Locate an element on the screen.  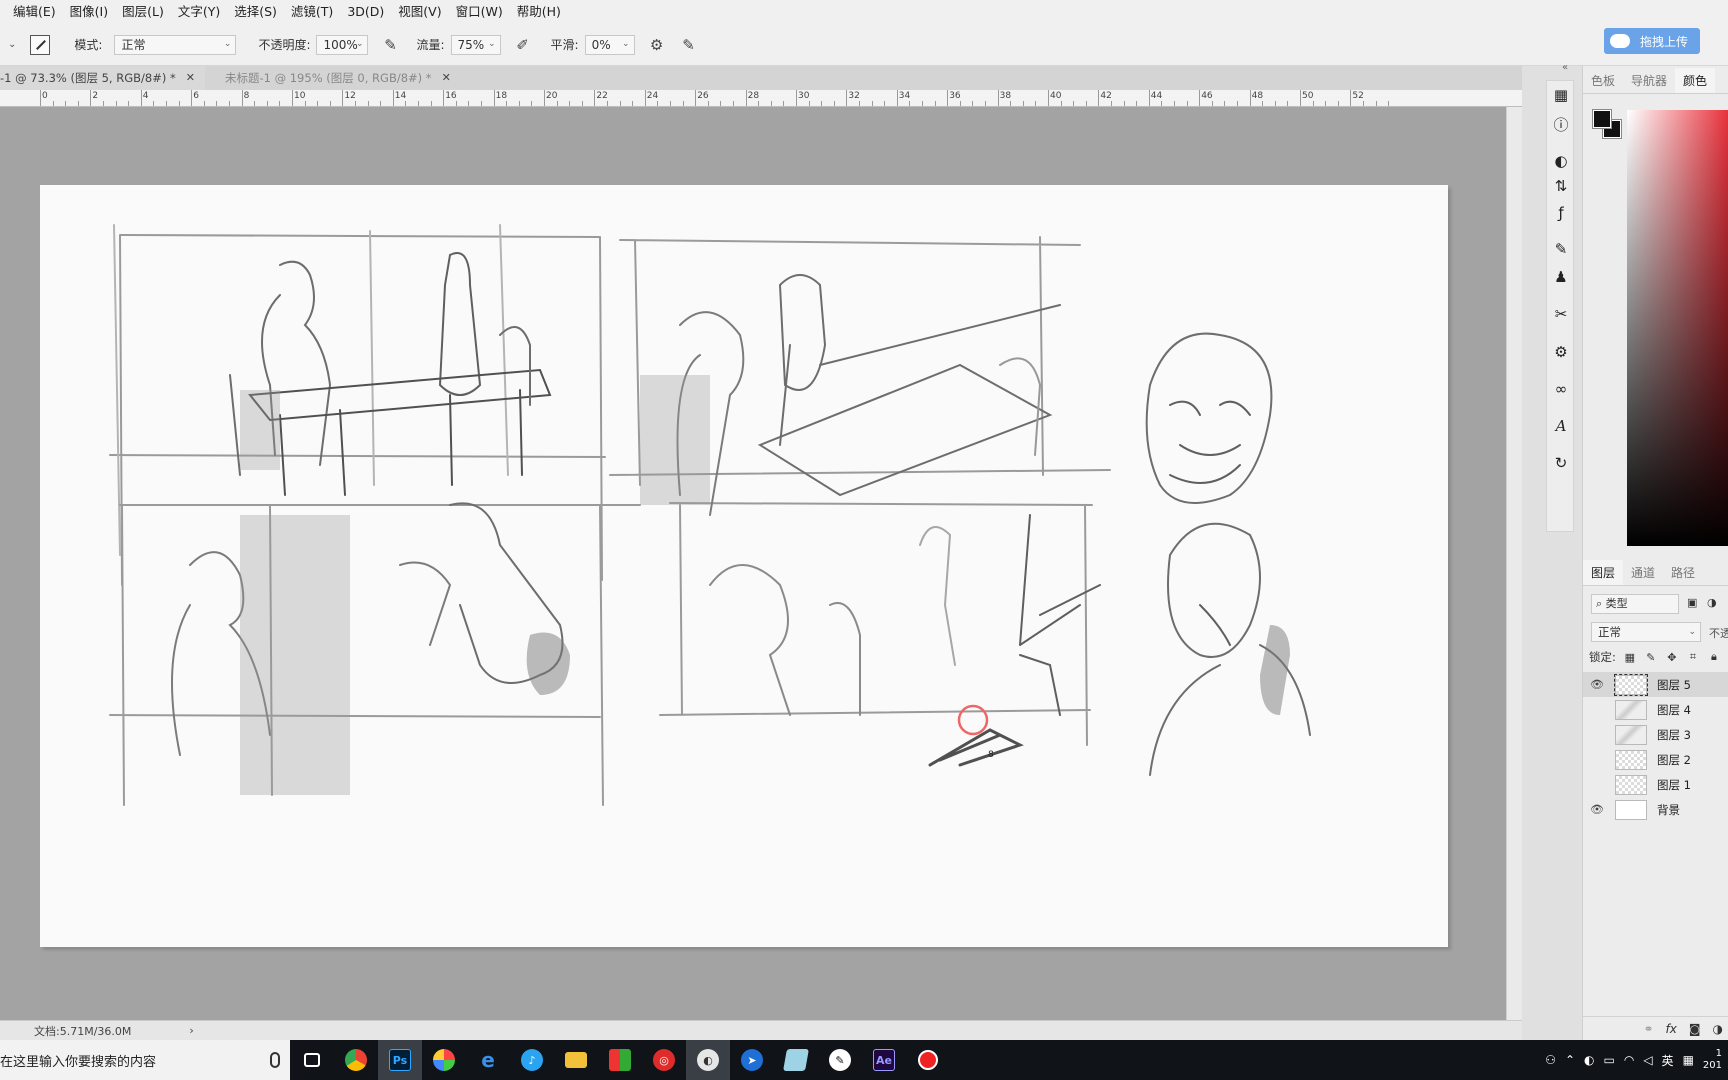
taskbar-netease-music: ◎ is located at coordinates (664, 1060).